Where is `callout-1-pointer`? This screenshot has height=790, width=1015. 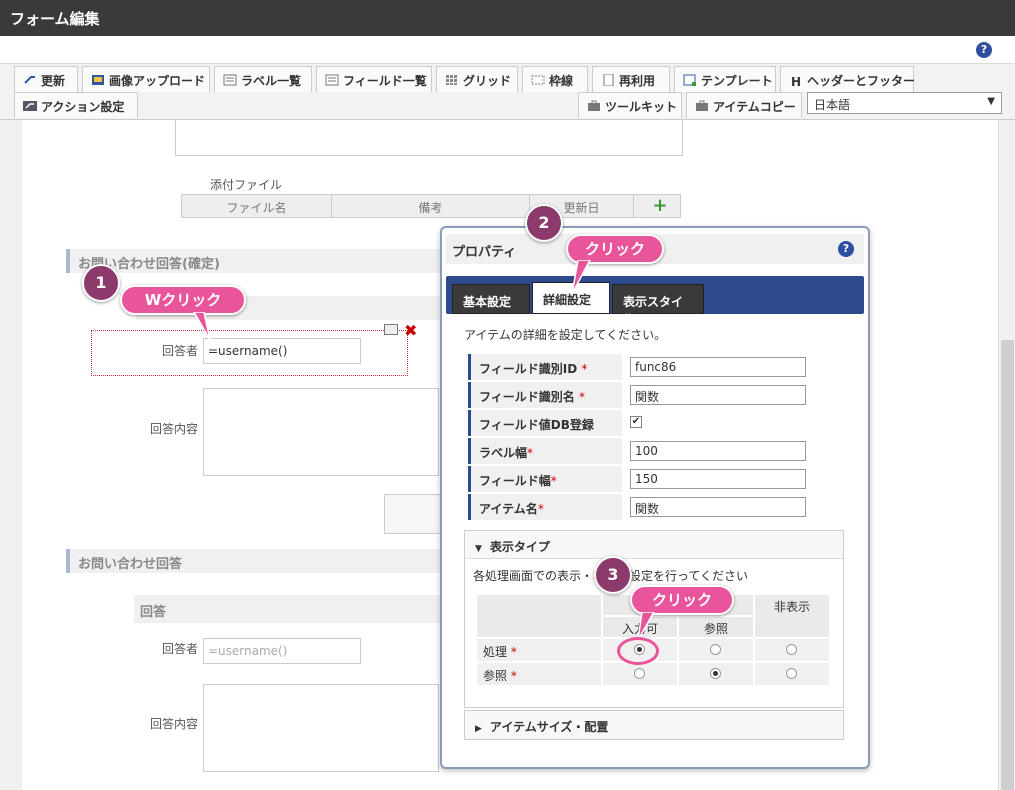
callout-1-pointer is located at coordinates (202, 326).